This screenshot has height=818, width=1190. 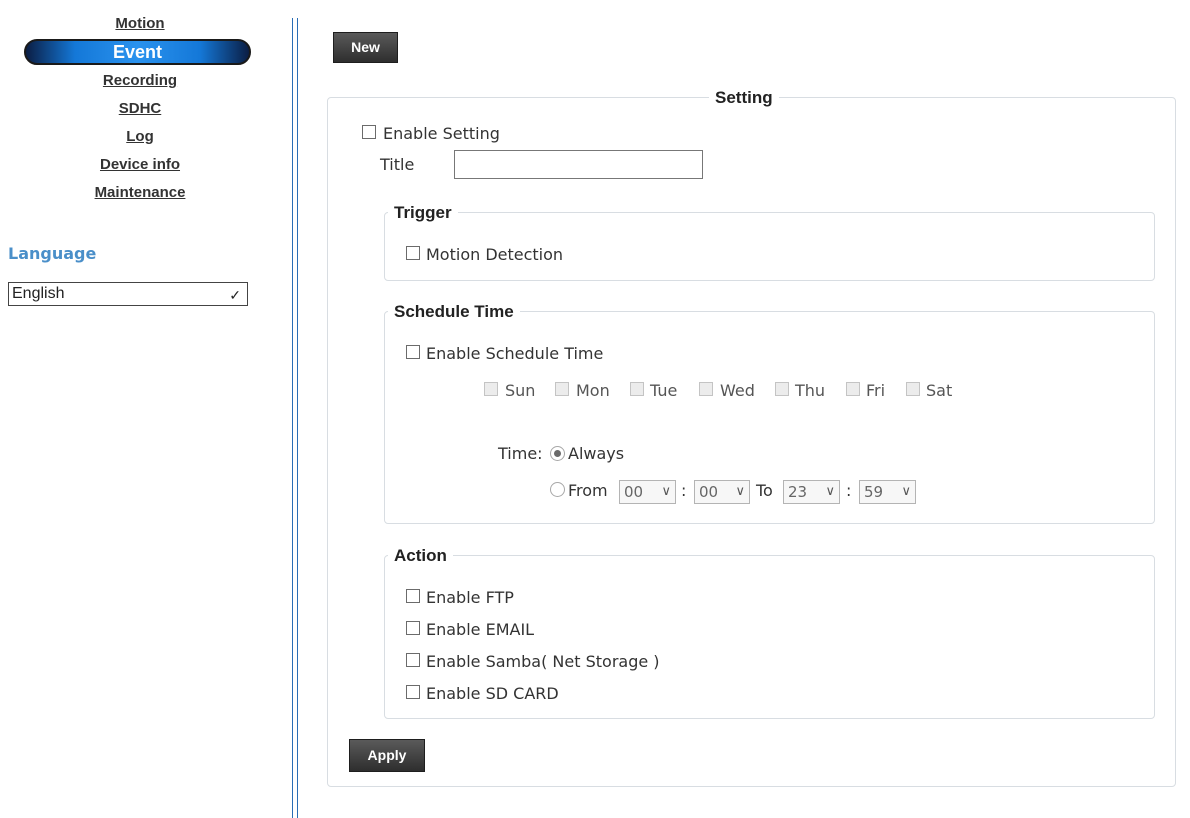 What do you see at coordinates (706, 389) in the screenshot?
I see `day-wed-checkbox` at bounding box center [706, 389].